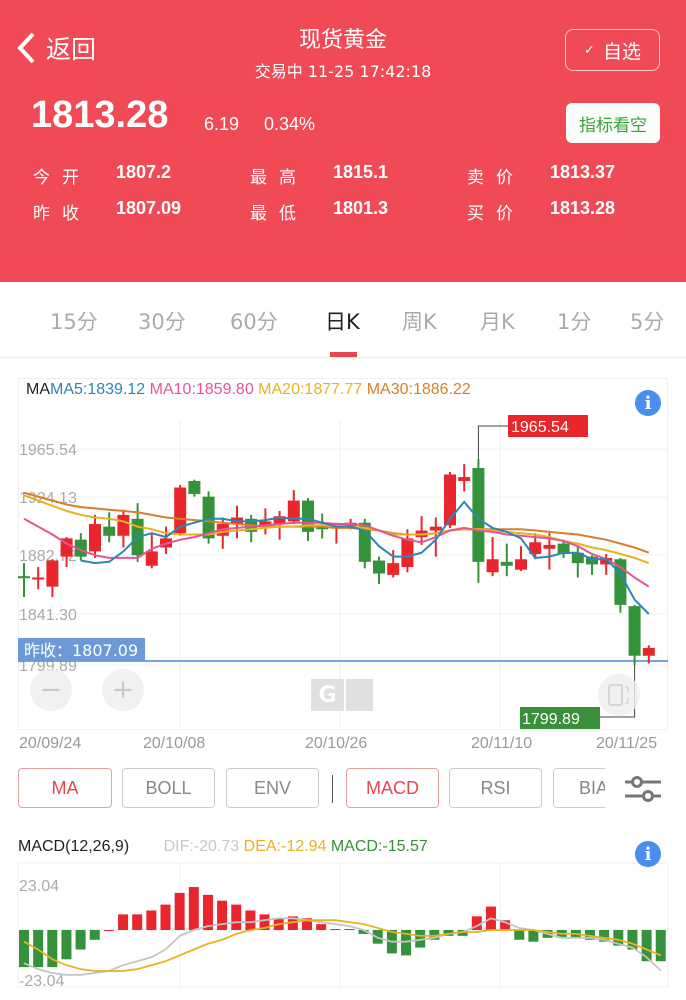  What do you see at coordinates (201, 846) in the screenshot?
I see `dif-legend: DIF:-20.73` at bounding box center [201, 846].